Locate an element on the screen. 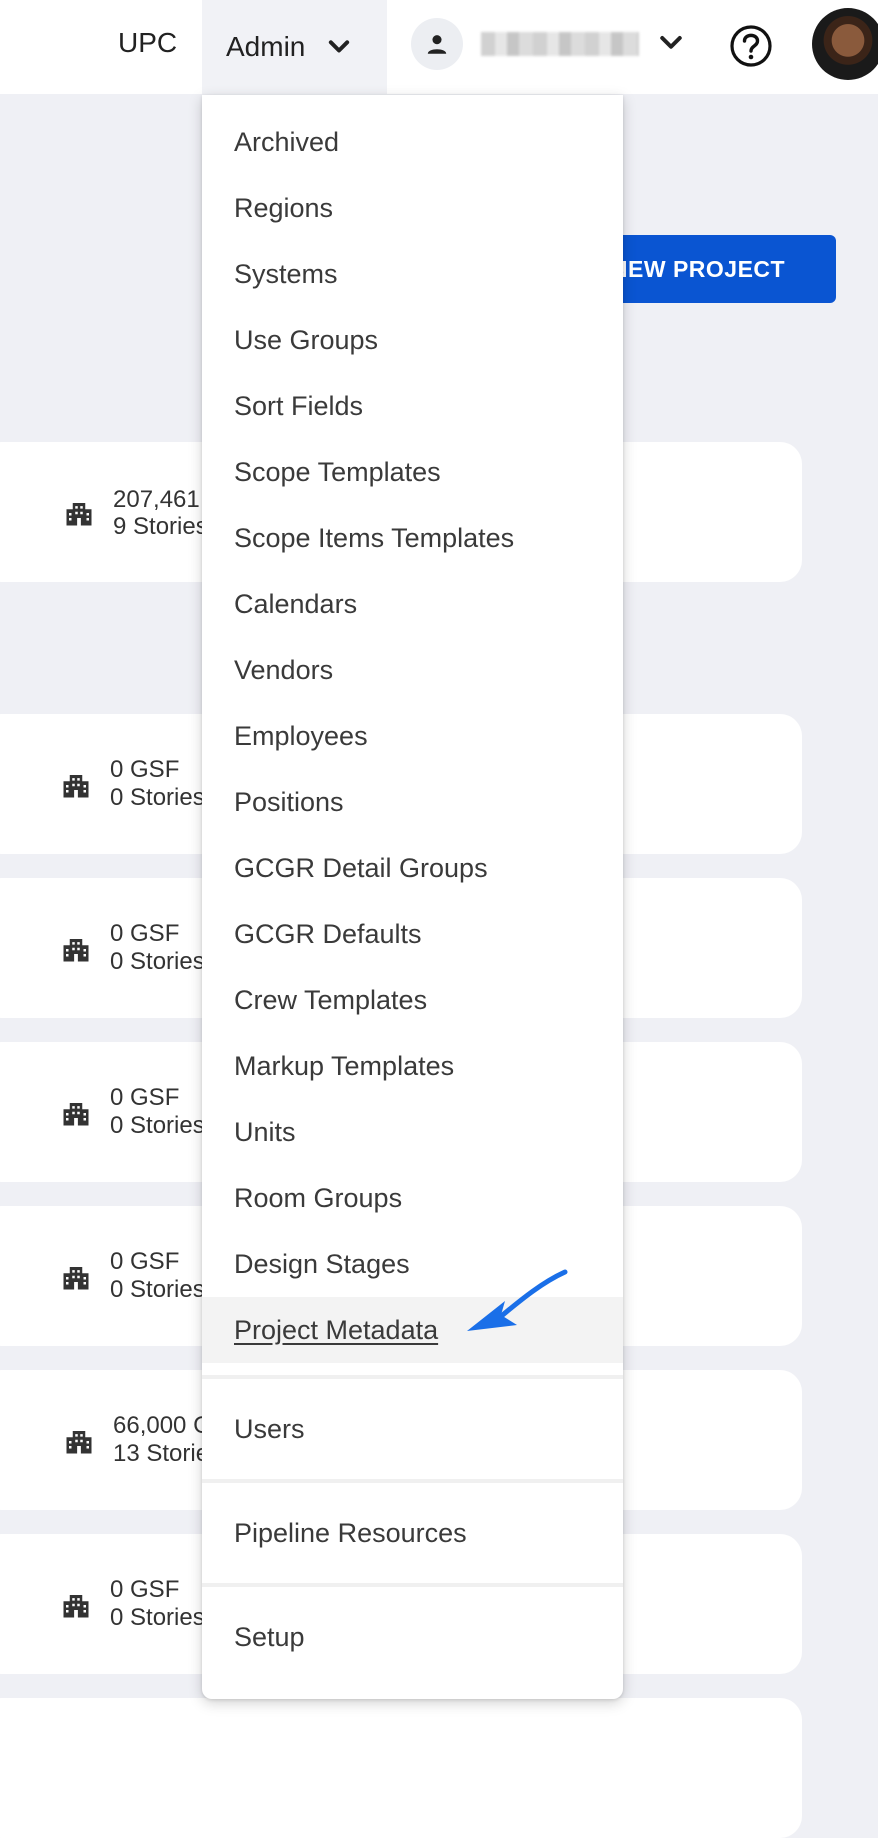  project-card is located at coordinates (401, 1768).